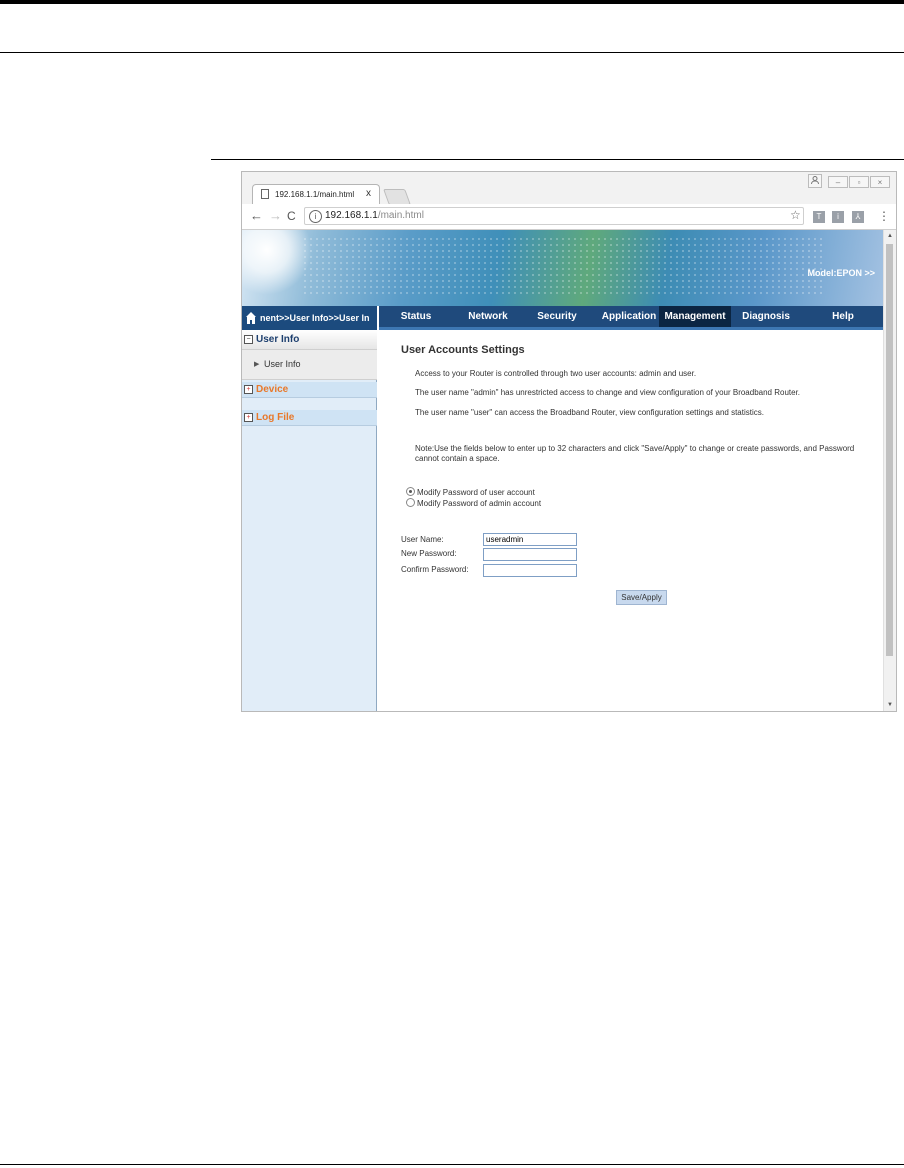 This screenshot has width=904, height=1168. I want to click on new-password-label: New Password:, so click(429, 553).